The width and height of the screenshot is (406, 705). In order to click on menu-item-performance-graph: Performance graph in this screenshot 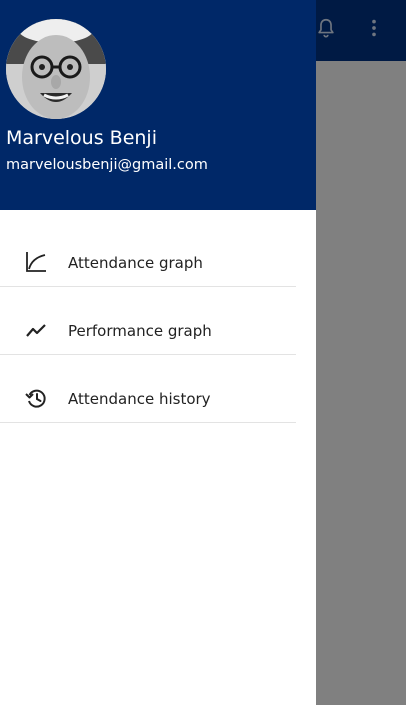, I will do `click(148, 321)`.